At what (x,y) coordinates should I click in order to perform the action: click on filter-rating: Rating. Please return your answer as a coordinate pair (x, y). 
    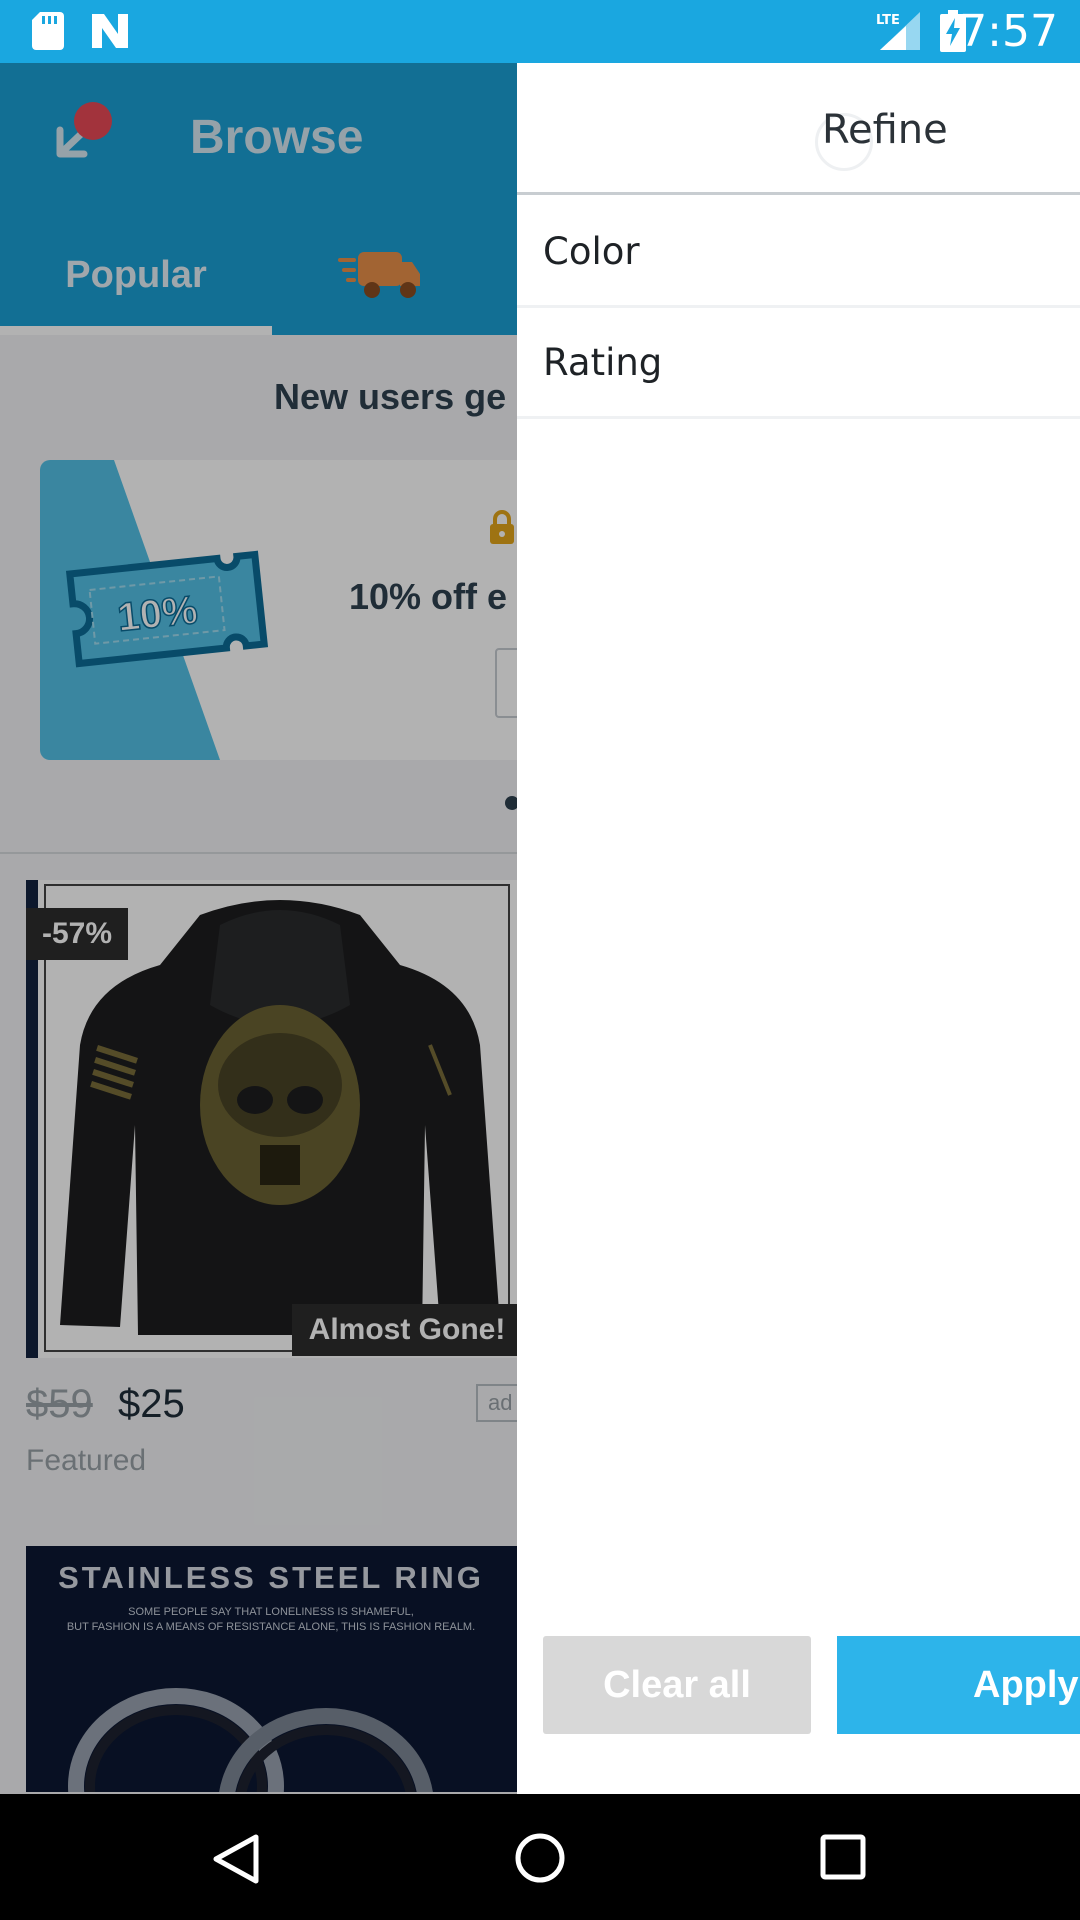
    Looking at the image, I should click on (798, 364).